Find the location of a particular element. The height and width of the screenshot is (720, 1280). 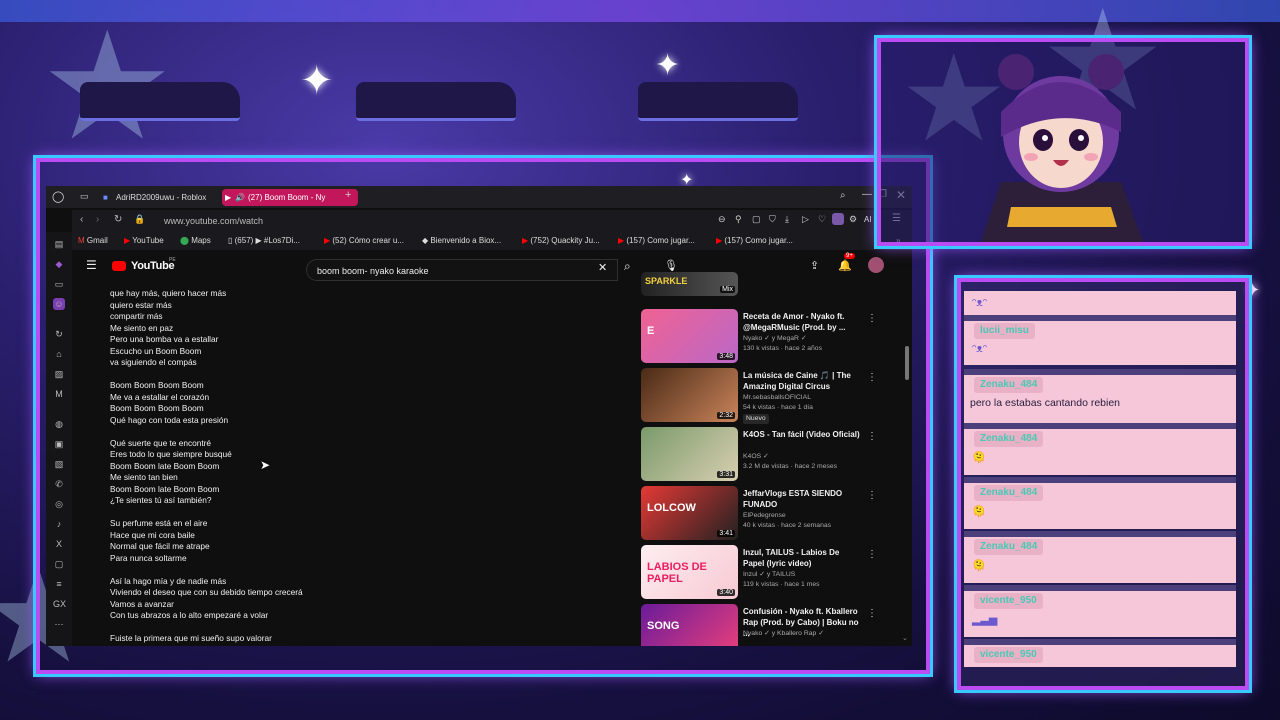

more-icon: ⋯ is located at coordinates (59, 624).